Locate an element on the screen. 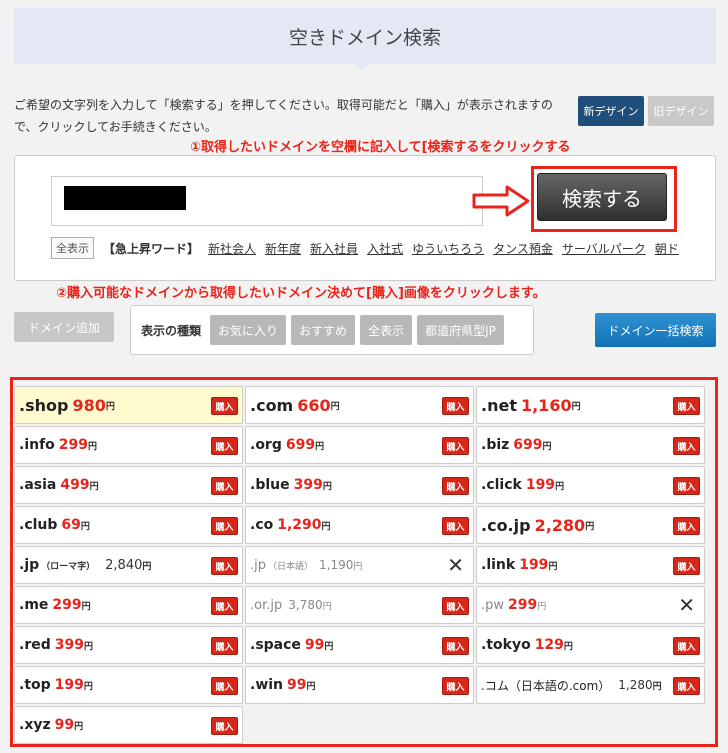  domain-tld: .コム（日本語の.com） is located at coordinates (546, 685).